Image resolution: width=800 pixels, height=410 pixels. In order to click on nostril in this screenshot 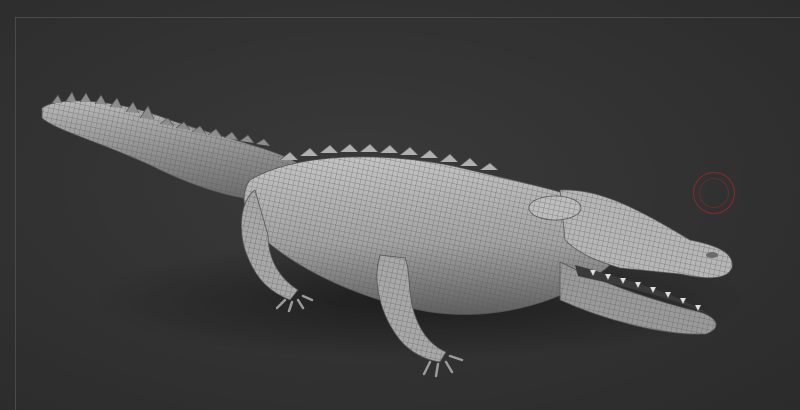, I will do `click(712, 255)`.